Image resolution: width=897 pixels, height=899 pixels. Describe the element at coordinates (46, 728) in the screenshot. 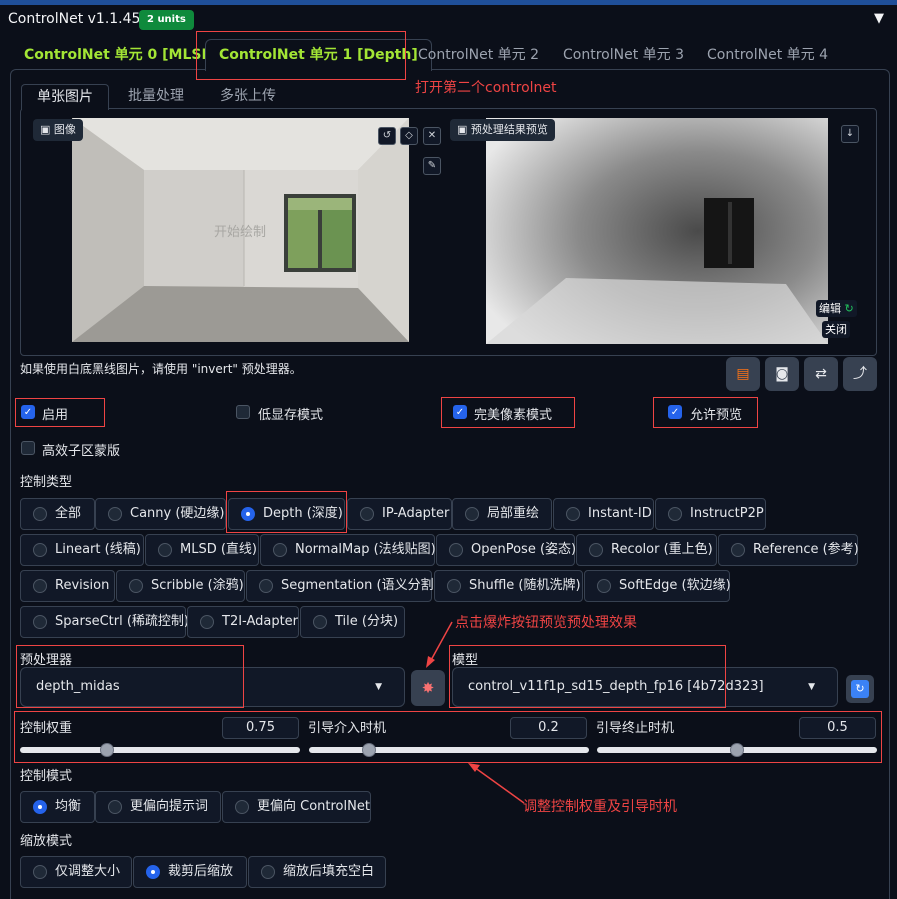

I see `weight-label: 控制权重` at that location.